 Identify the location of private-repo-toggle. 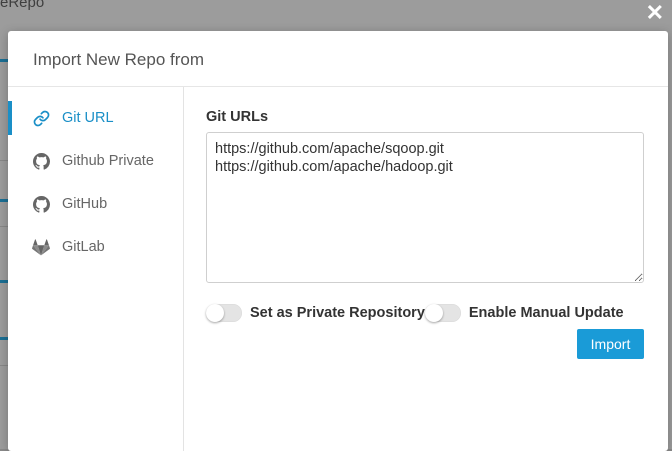
(224, 313).